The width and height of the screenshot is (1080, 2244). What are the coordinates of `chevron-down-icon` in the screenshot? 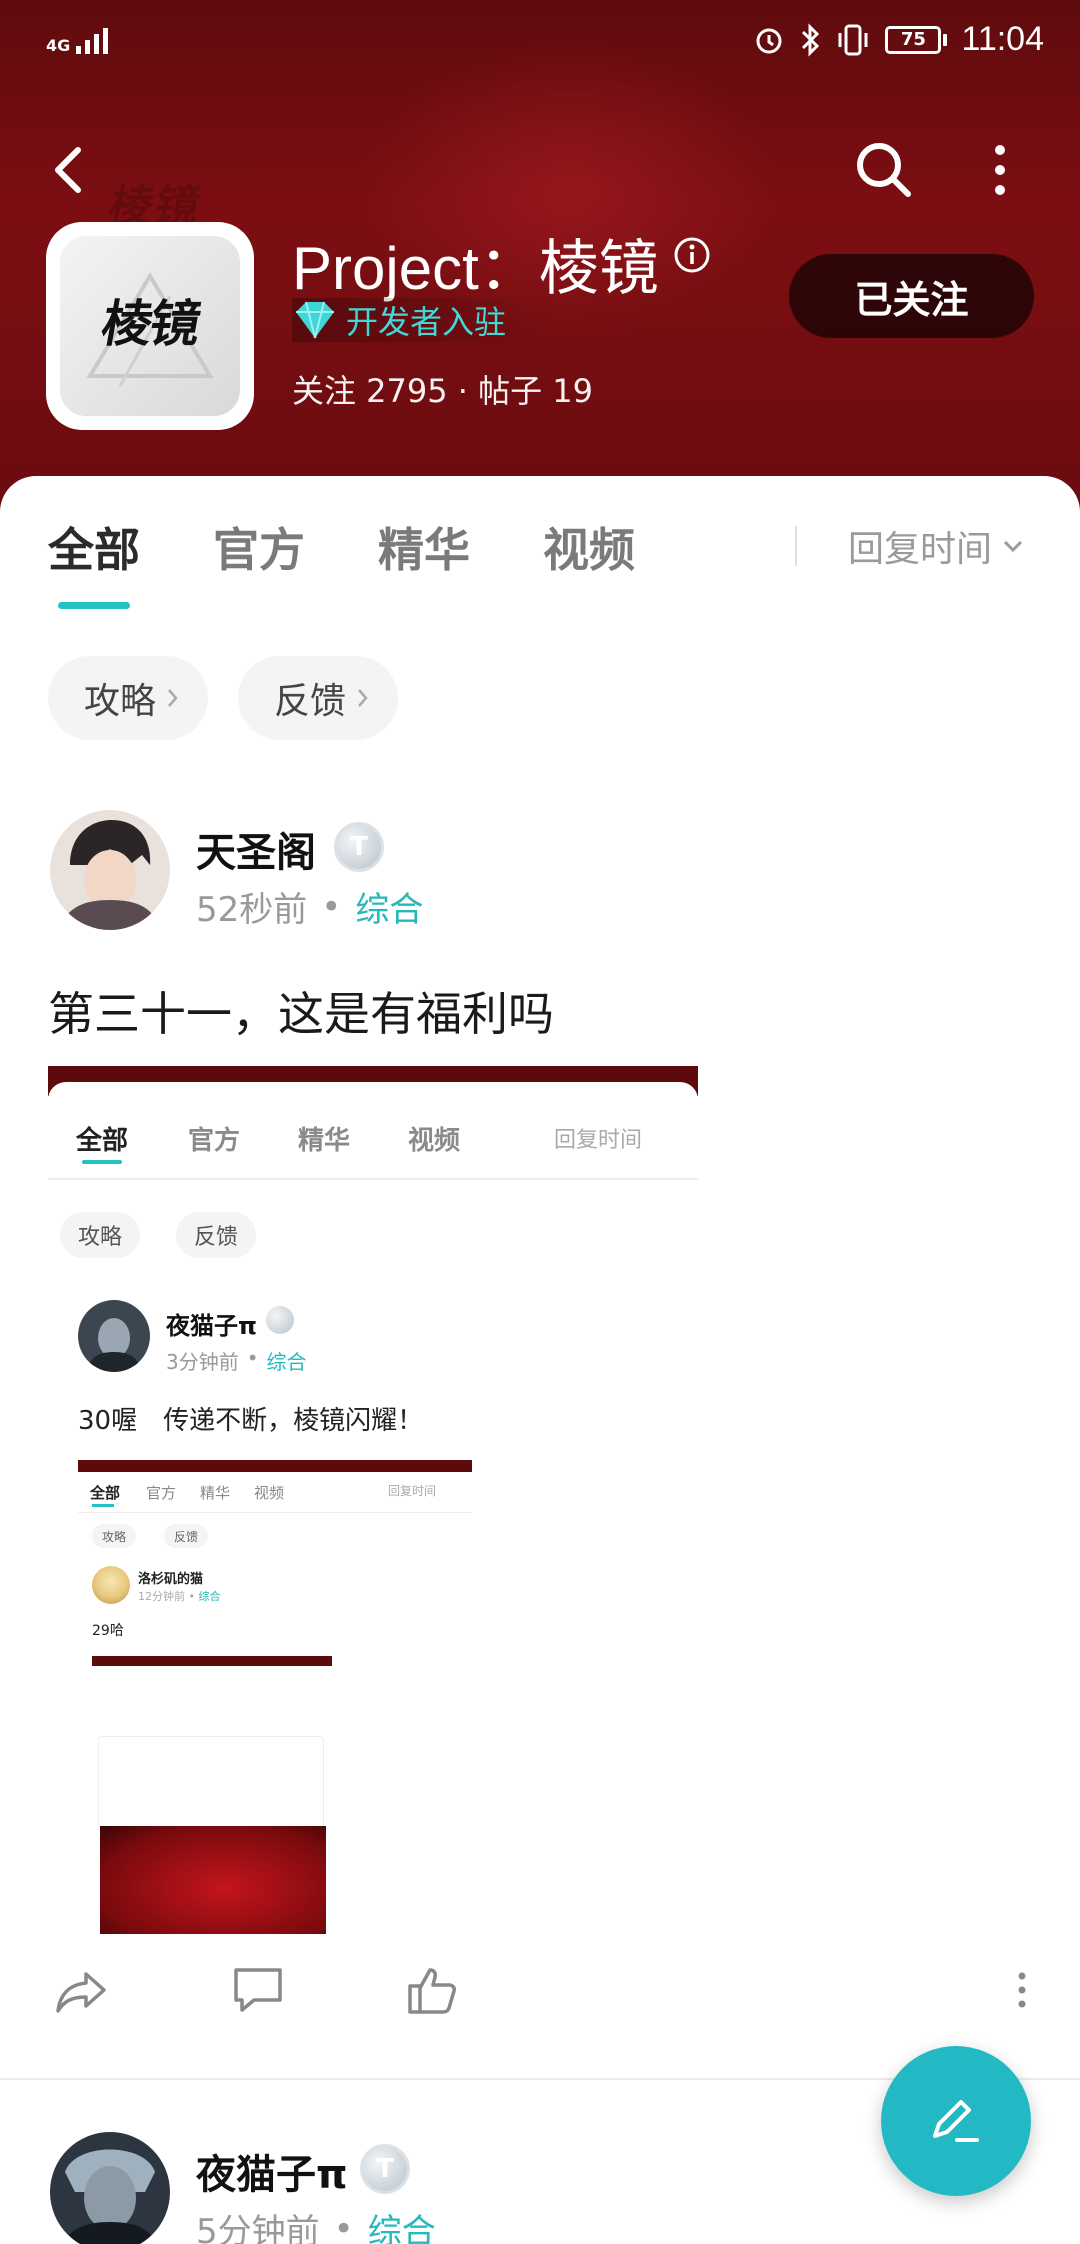 It's located at (1013, 546).